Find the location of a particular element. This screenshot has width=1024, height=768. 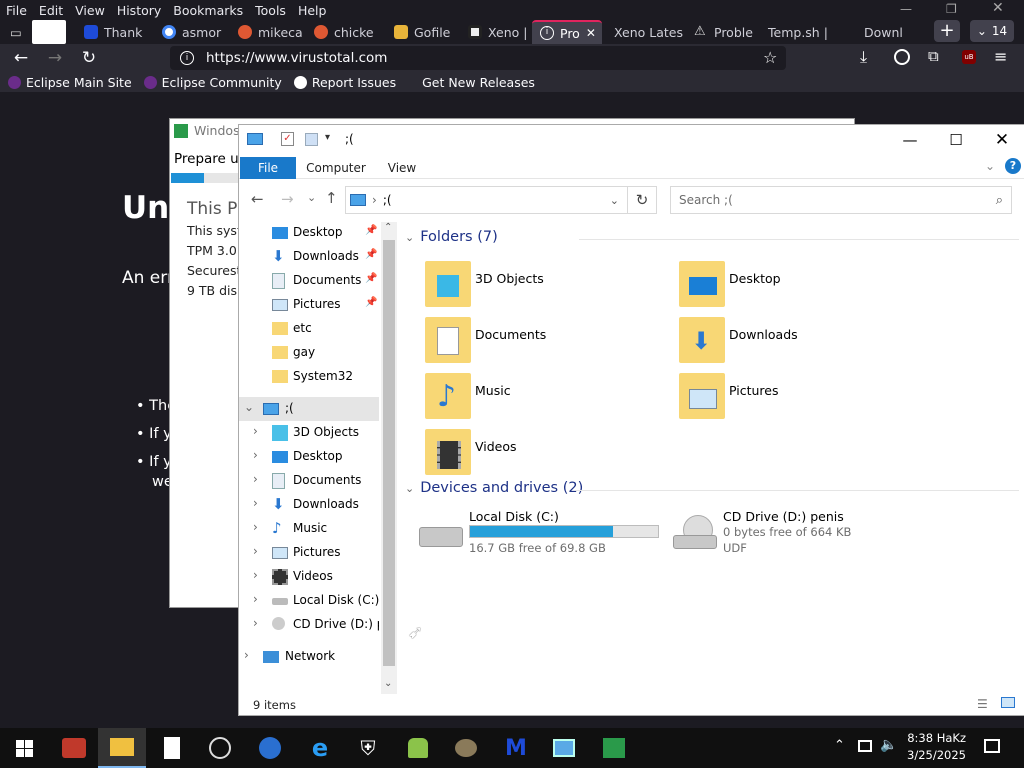

bookmark-star-icon: ☆ is located at coordinates (770, 57).